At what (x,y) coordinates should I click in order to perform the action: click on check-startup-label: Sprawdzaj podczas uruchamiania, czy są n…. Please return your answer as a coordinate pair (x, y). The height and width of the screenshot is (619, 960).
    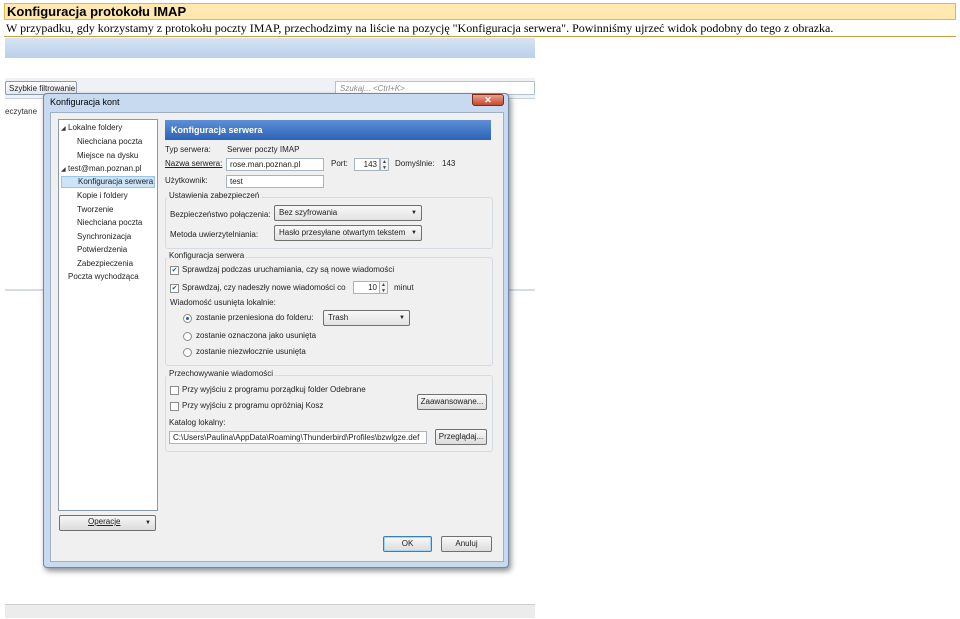
    Looking at the image, I should click on (288, 269).